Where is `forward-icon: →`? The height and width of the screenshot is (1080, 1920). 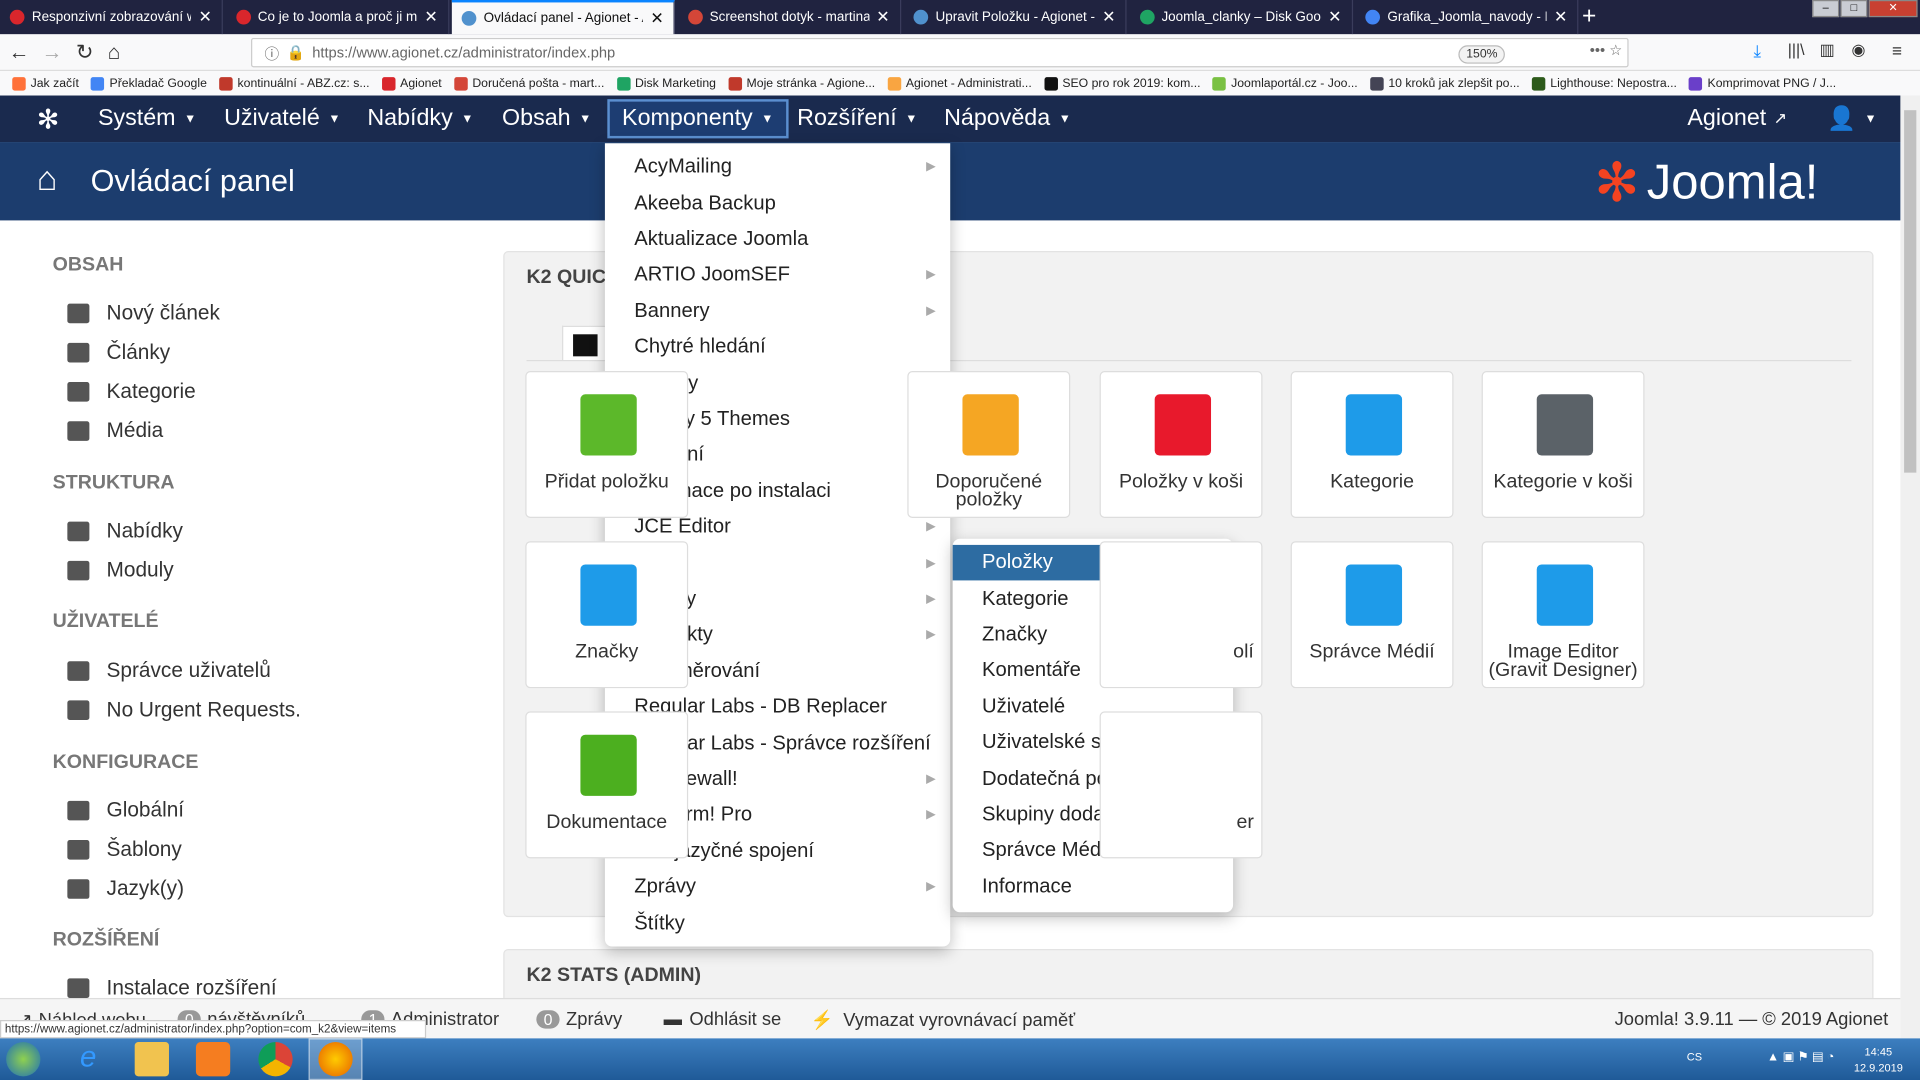 forward-icon: → is located at coordinates (52, 52).